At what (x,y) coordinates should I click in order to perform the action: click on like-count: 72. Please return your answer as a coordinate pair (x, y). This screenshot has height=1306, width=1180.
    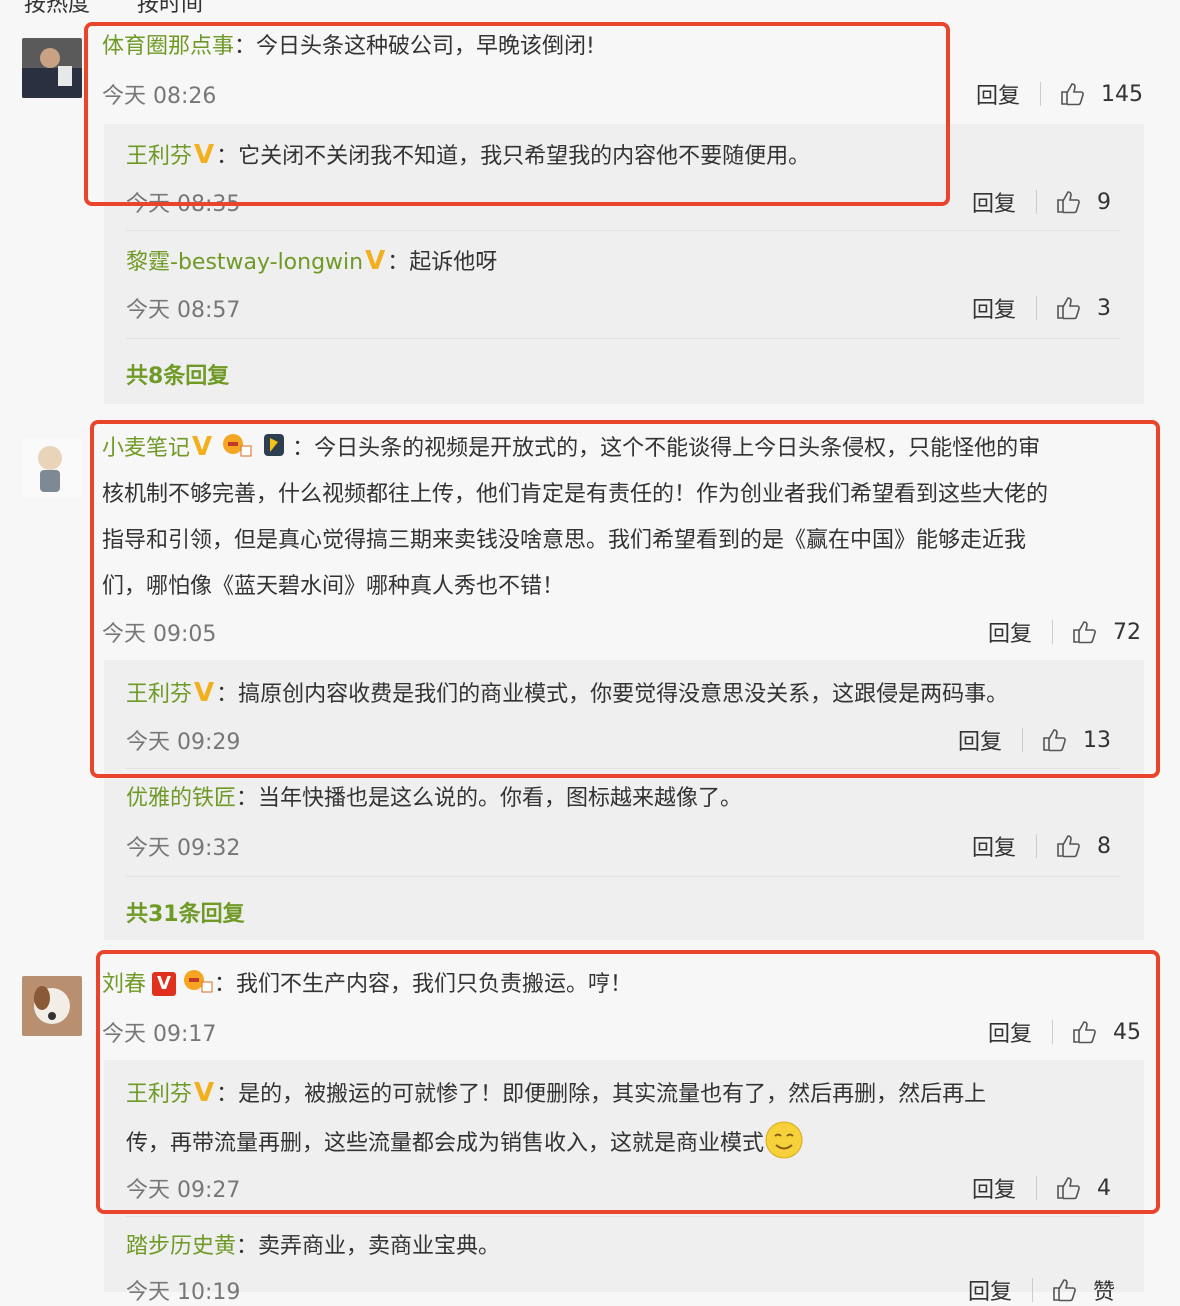
    Looking at the image, I should click on (1127, 632).